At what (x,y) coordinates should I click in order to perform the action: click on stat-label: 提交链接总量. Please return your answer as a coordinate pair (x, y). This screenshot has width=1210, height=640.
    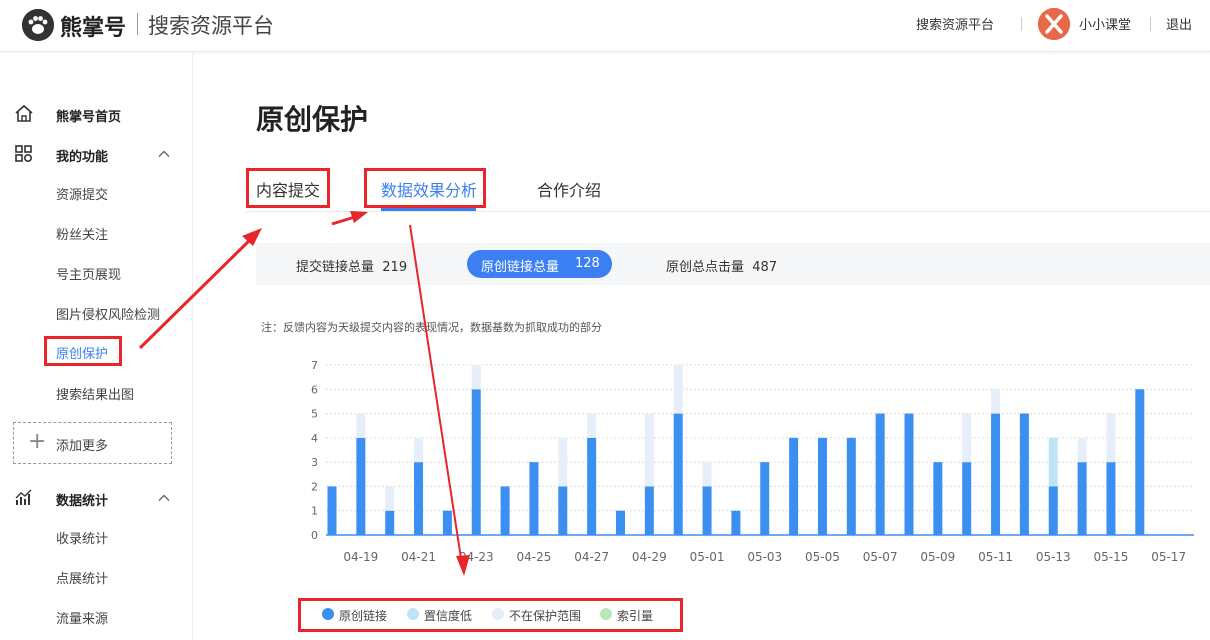
    Looking at the image, I should click on (335, 267).